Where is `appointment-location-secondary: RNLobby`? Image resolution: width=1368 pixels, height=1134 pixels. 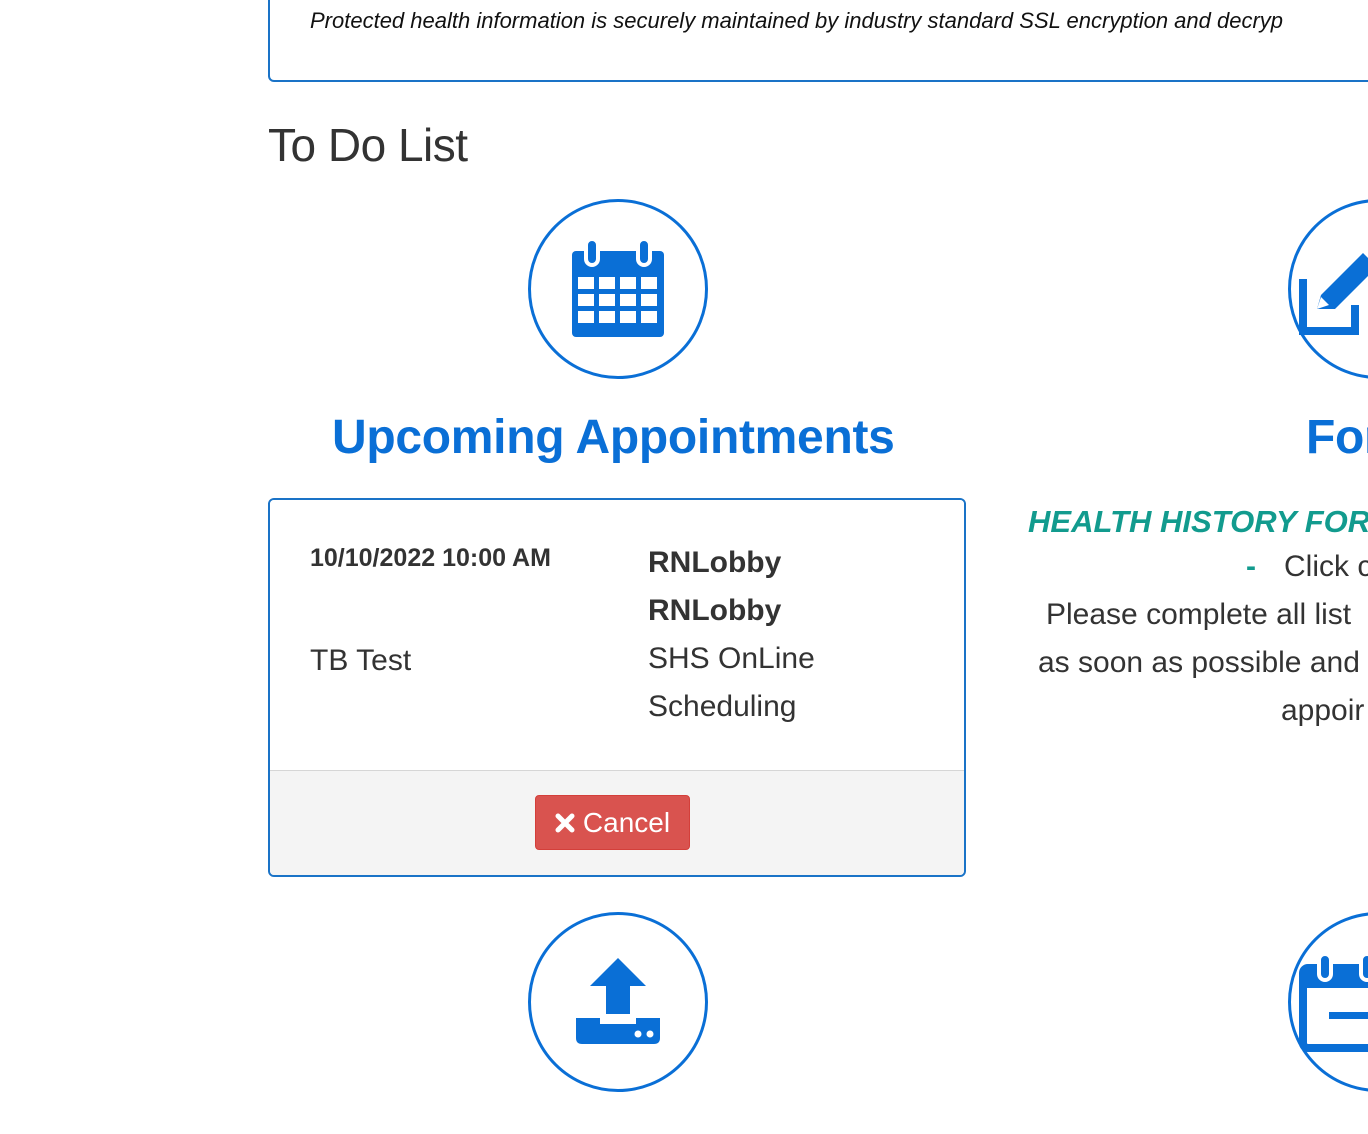 appointment-location-secondary: RNLobby is located at coordinates (715, 610).